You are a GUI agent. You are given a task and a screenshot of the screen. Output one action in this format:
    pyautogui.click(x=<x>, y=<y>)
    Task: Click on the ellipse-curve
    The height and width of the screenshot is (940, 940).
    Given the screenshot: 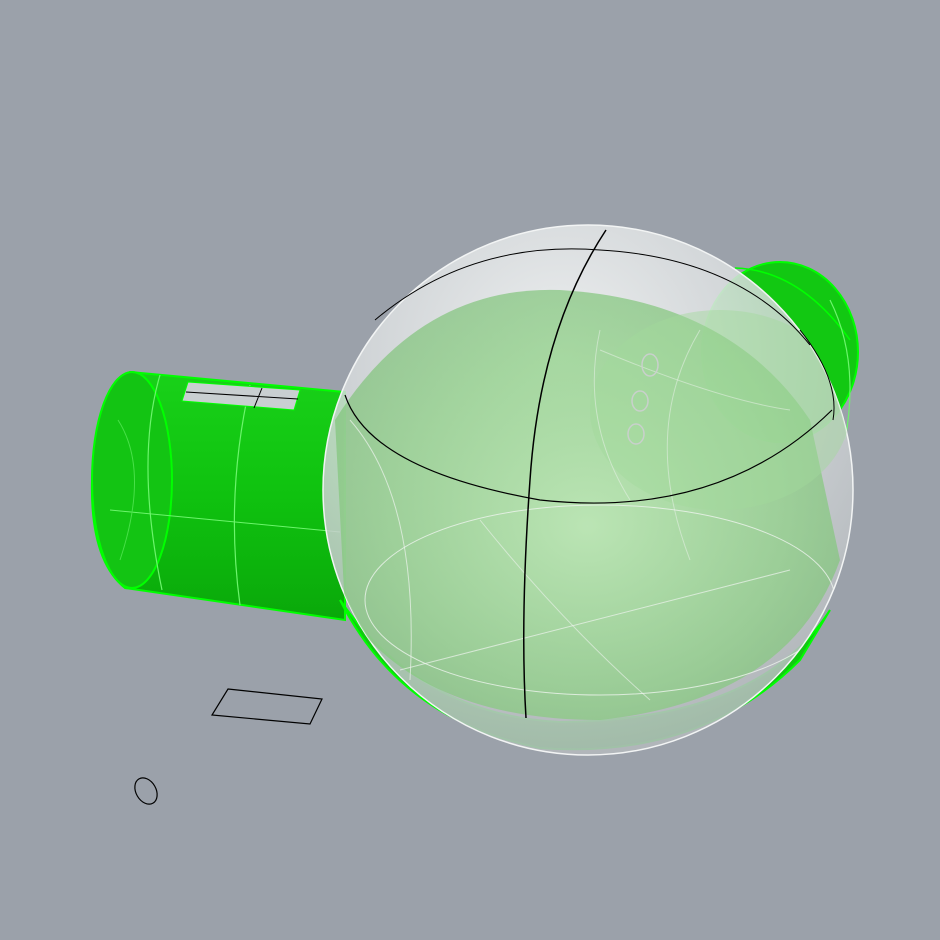 What is the action you would take?
    pyautogui.click(x=145, y=791)
    